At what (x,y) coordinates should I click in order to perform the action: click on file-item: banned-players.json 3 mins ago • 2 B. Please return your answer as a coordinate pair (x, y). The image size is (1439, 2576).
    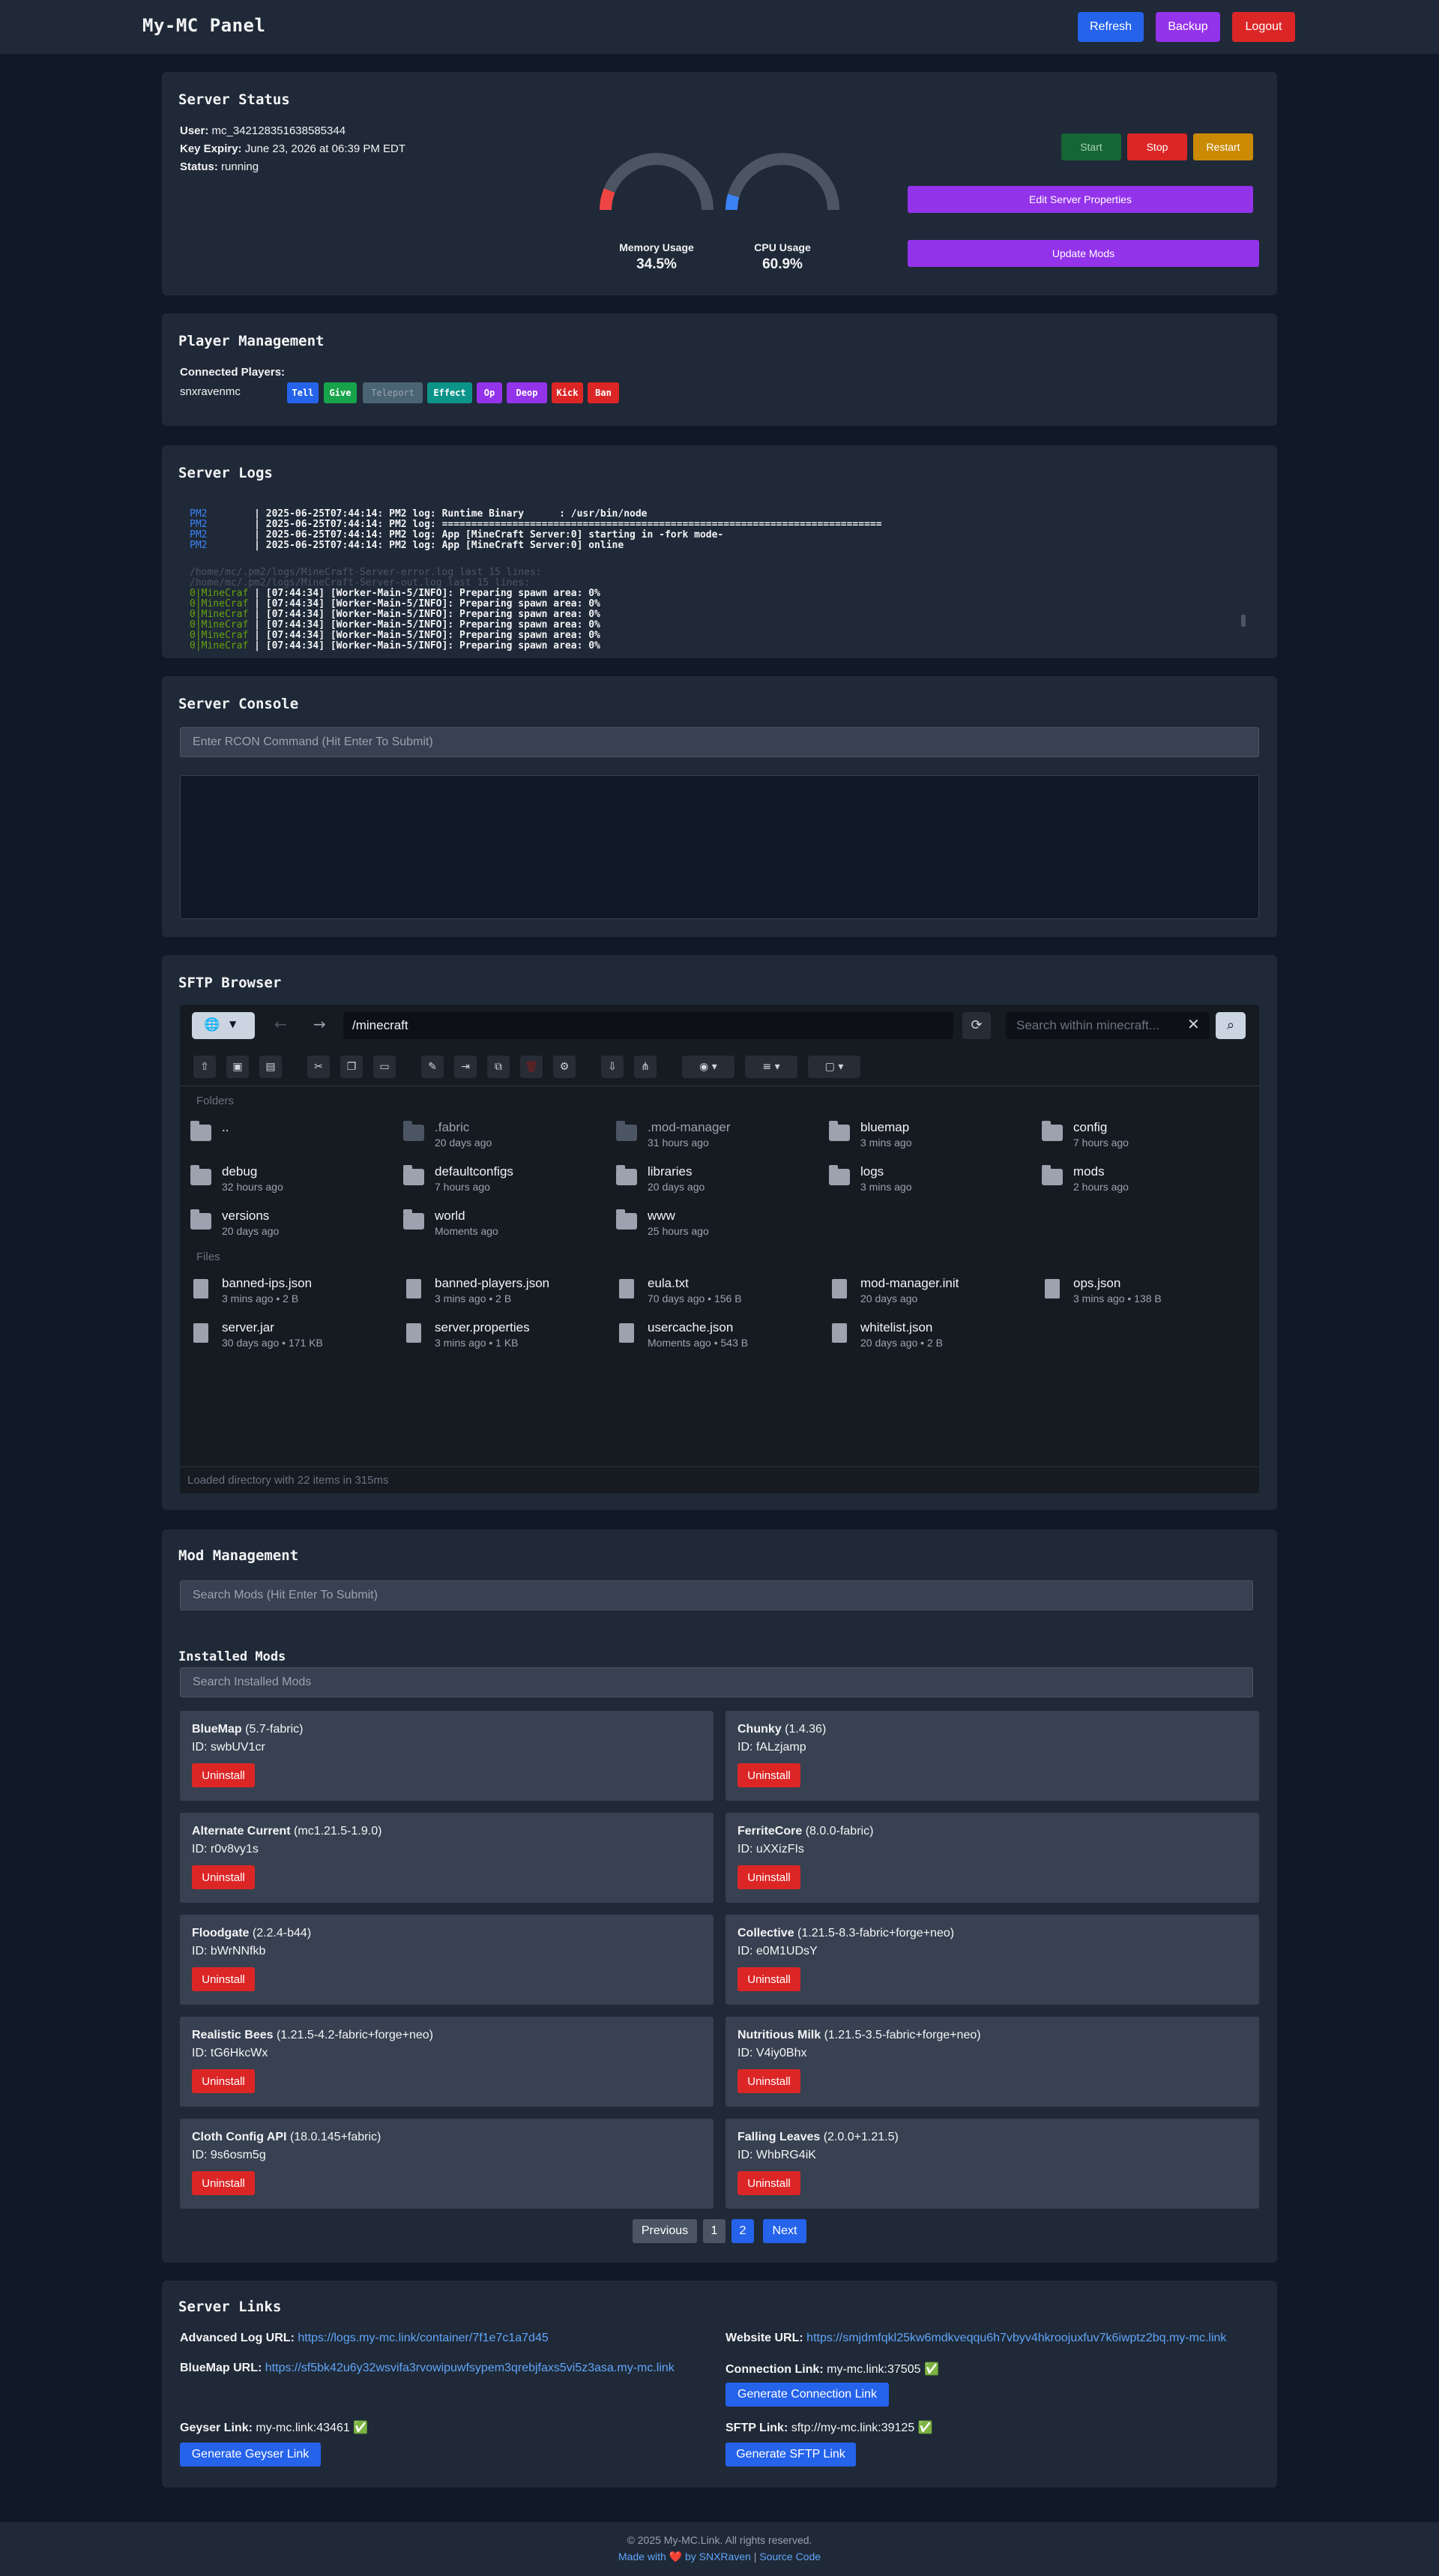
    Looking at the image, I should click on (504, 1291).